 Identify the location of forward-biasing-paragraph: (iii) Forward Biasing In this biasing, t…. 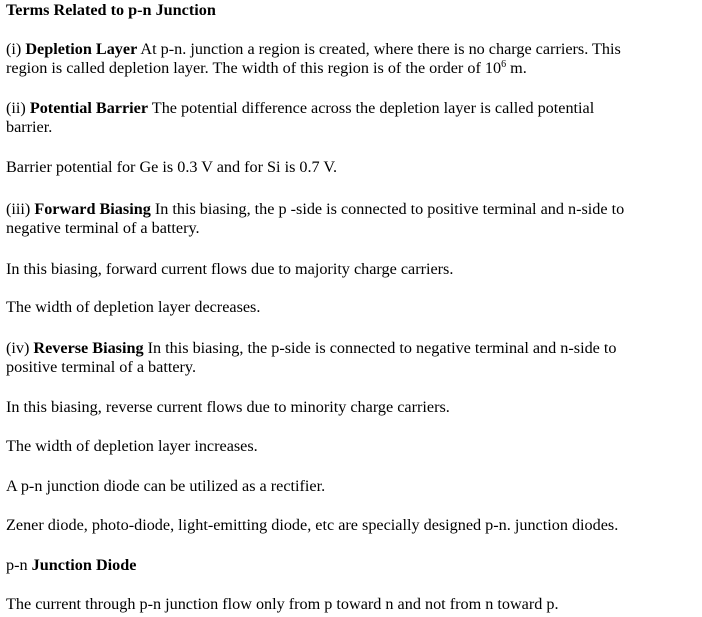
(352, 219).